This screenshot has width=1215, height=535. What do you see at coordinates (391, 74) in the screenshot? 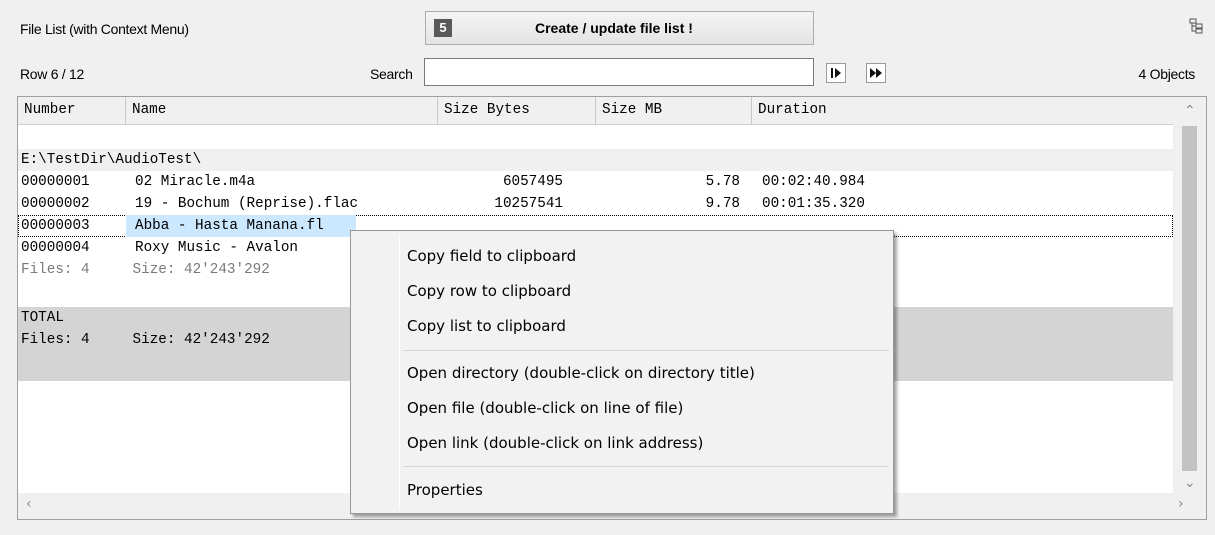
I see `search-label: Search` at bounding box center [391, 74].